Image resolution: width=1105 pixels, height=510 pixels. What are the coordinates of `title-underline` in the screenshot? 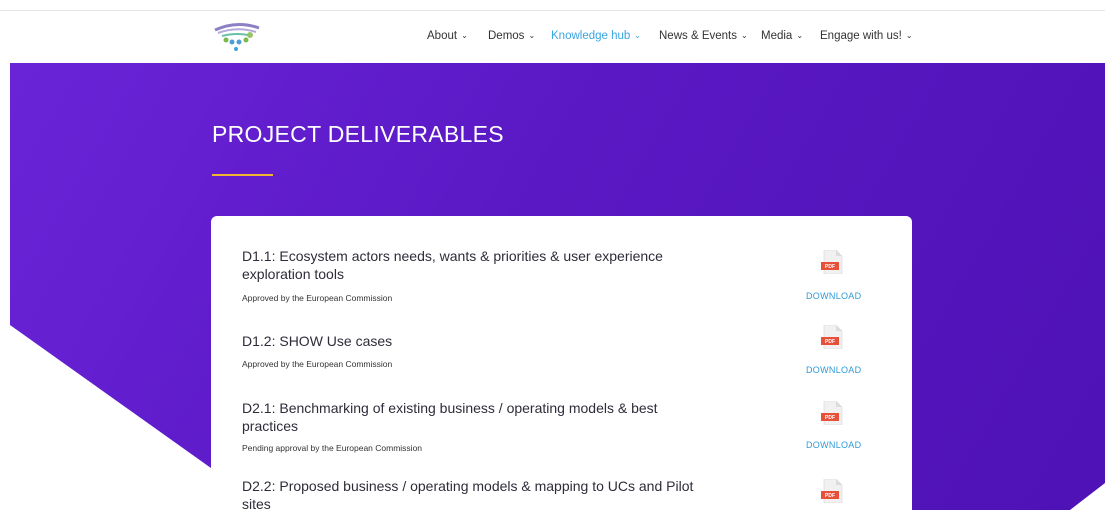 It's located at (242, 175).